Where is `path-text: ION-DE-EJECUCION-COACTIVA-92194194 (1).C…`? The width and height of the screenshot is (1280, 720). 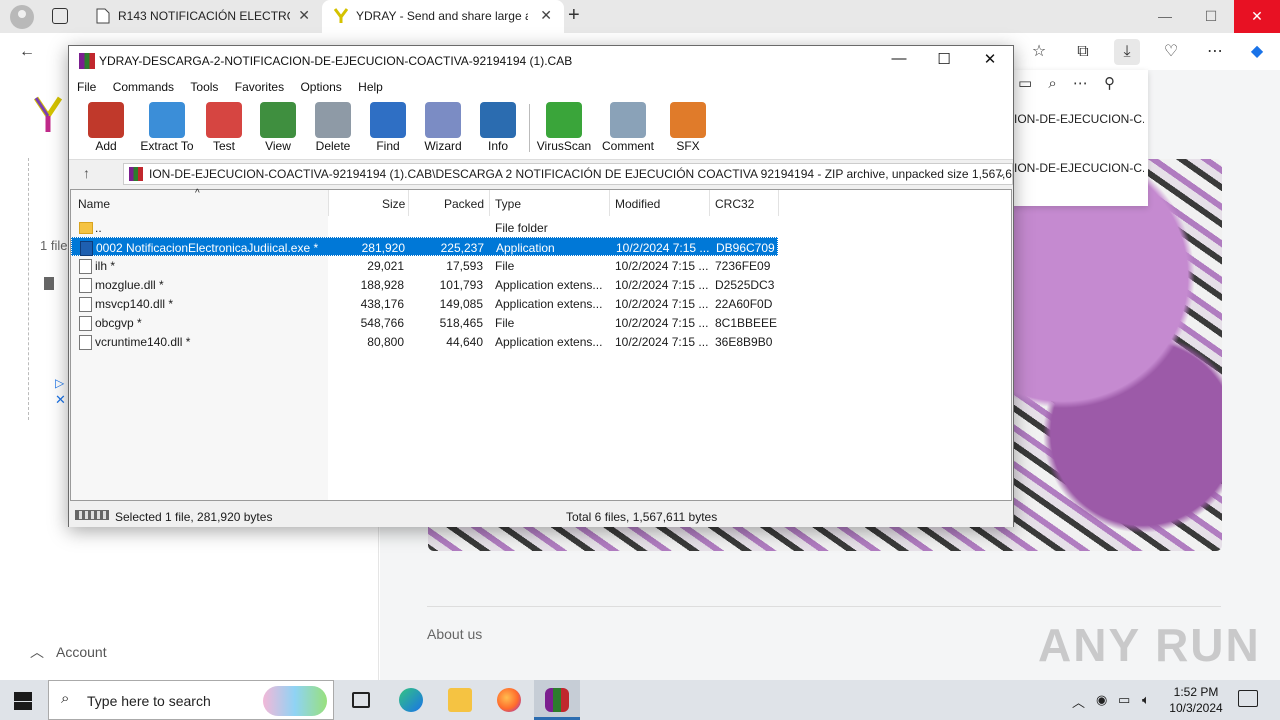 path-text: ION-DE-EJECUCION-COACTIVA-92194194 (1).C… is located at coordinates (581, 174).